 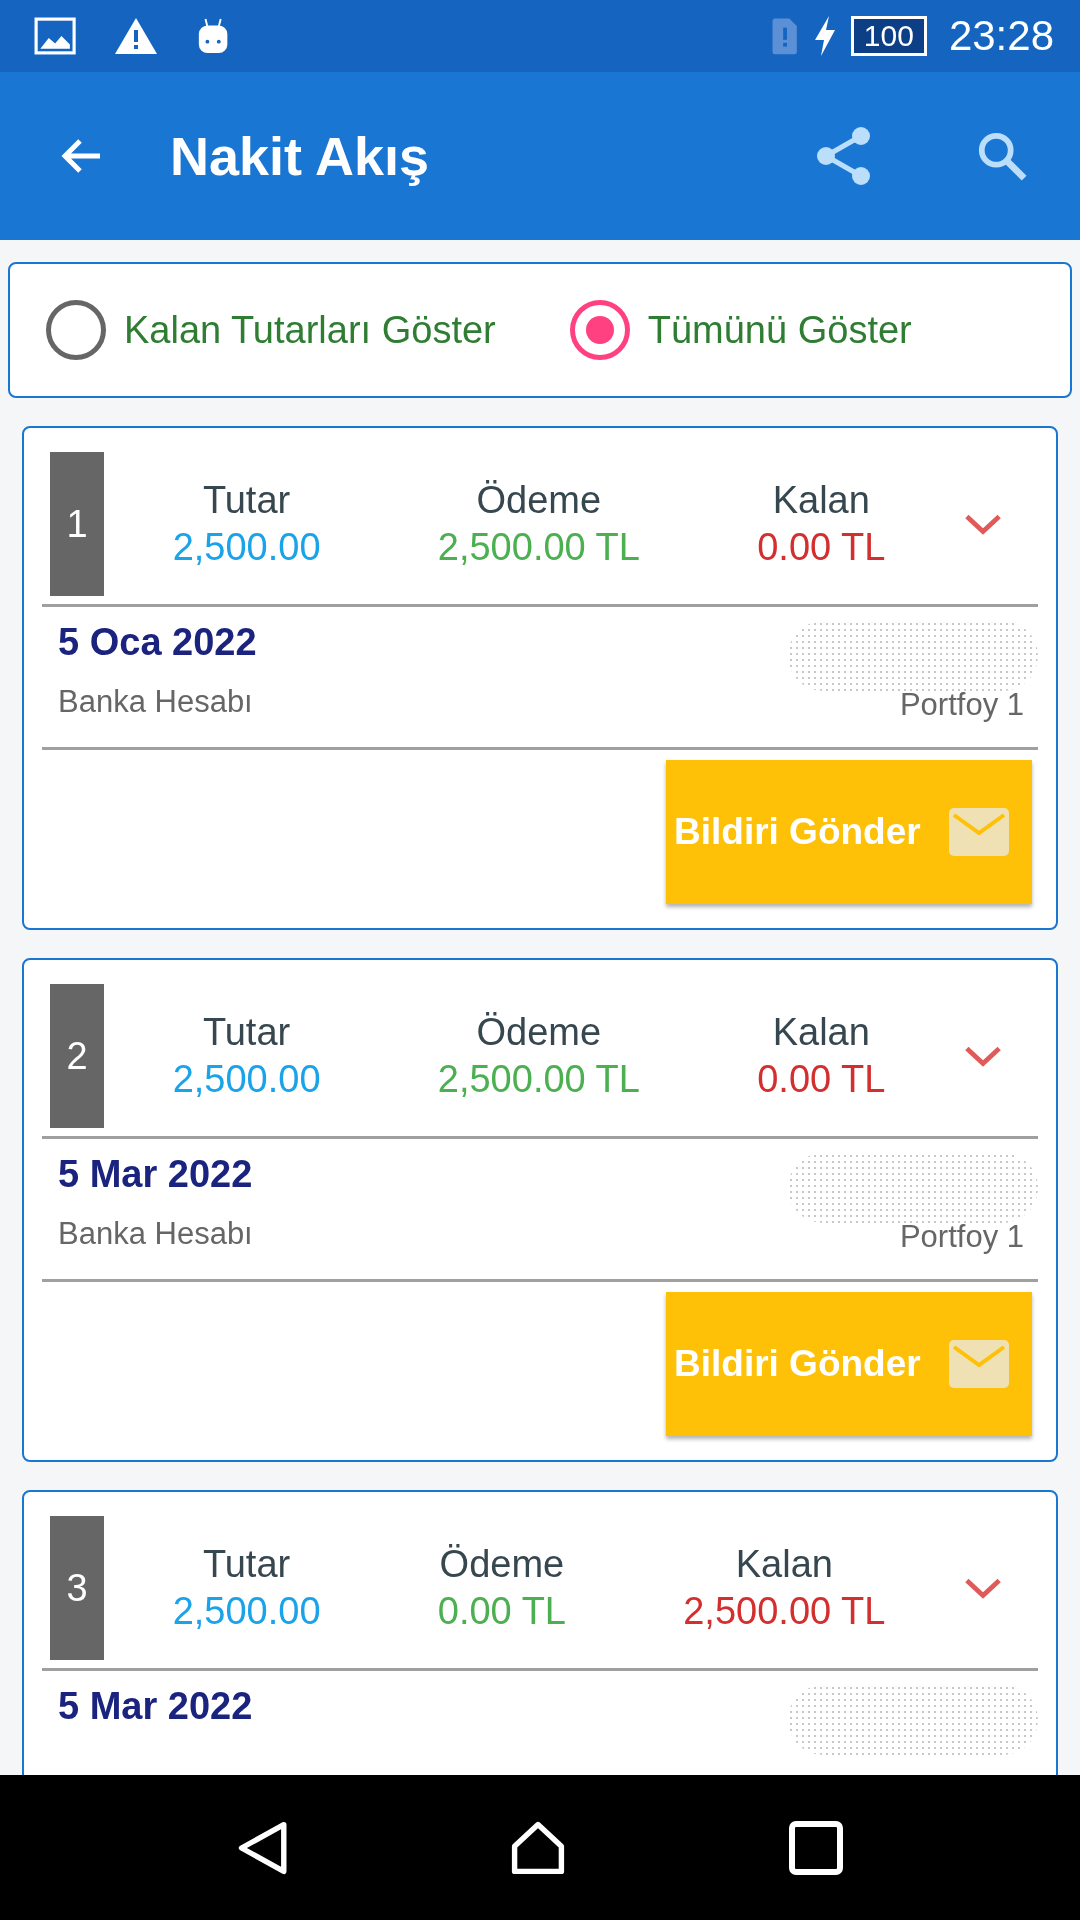 What do you see at coordinates (844, 156) in the screenshot?
I see `share-icon` at bounding box center [844, 156].